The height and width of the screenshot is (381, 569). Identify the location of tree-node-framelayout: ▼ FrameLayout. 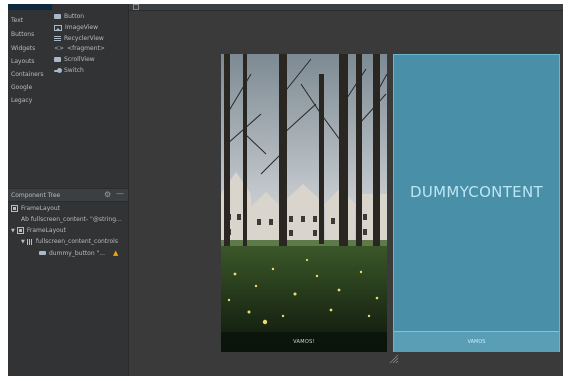
(38, 230).